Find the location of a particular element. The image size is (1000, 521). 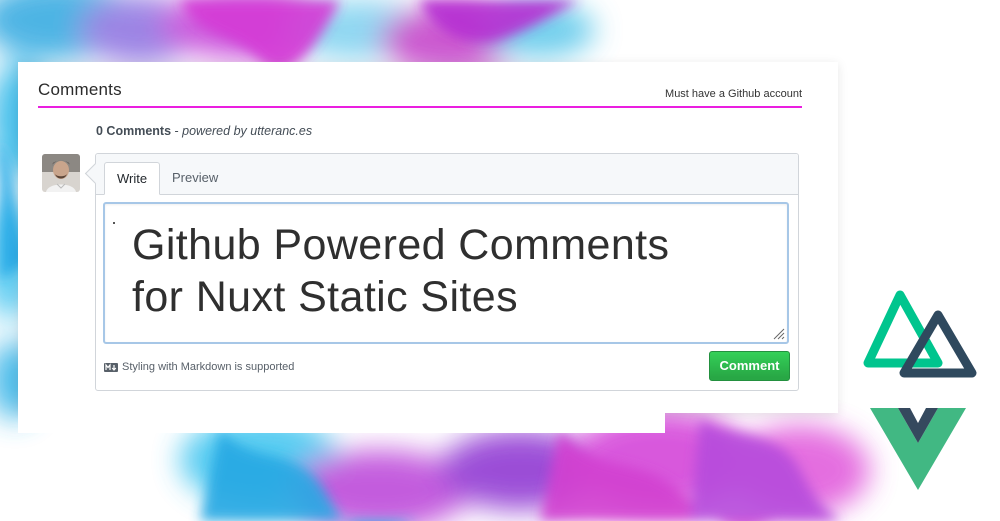

resize-grip-icon is located at coordinates (779, 334).